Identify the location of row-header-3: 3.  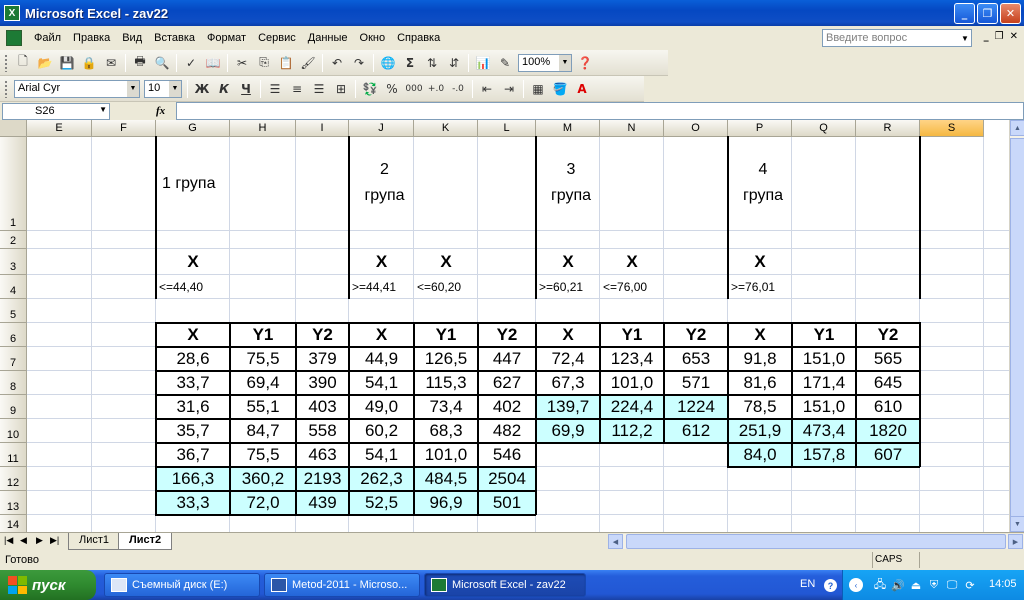
(13, 262).